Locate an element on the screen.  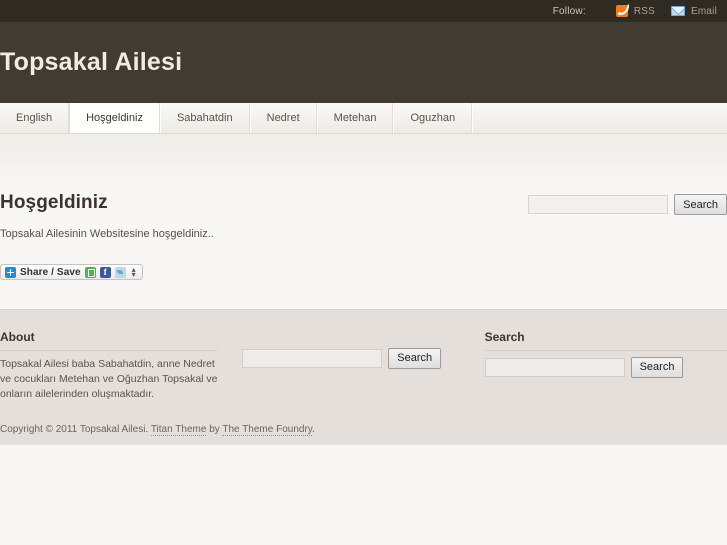
facebook-icon: f is located at coordinates (105, 272).